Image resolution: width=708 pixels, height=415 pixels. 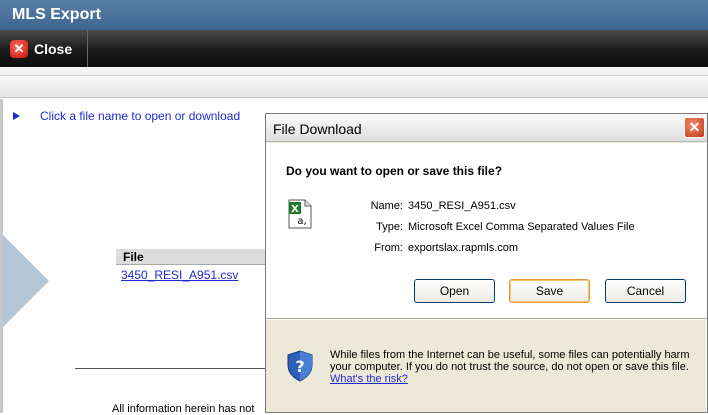 What do you see at coordinates (354, 15) in the screenshot?
I see `app-title: MLS Export` at bounding box center [354, 15].